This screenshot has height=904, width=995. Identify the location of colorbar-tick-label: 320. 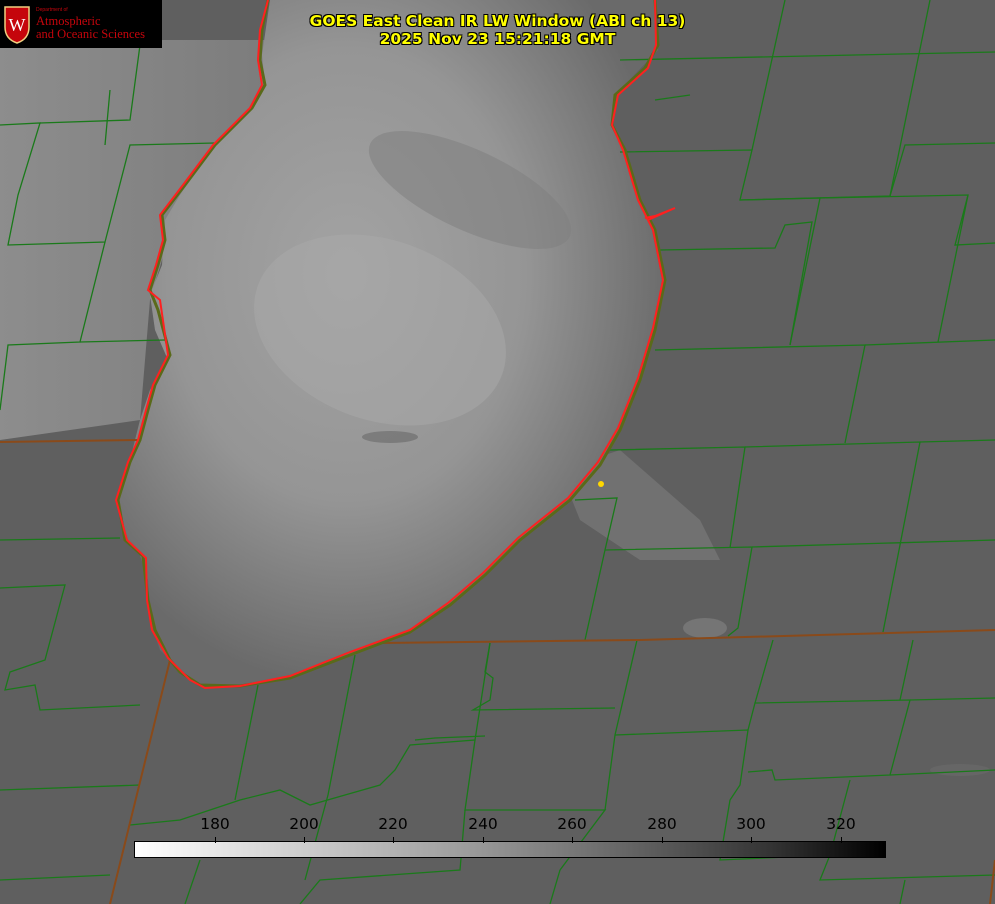
(841, 824).